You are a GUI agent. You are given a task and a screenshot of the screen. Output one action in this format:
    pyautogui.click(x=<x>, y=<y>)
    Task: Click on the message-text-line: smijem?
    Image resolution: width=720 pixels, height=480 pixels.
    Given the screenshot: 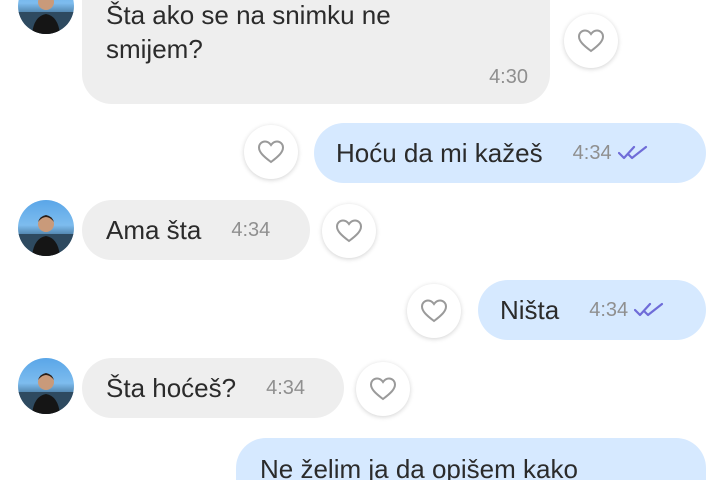 What is the action you would take?
    pyautogui.click(x=154, y=49)
    